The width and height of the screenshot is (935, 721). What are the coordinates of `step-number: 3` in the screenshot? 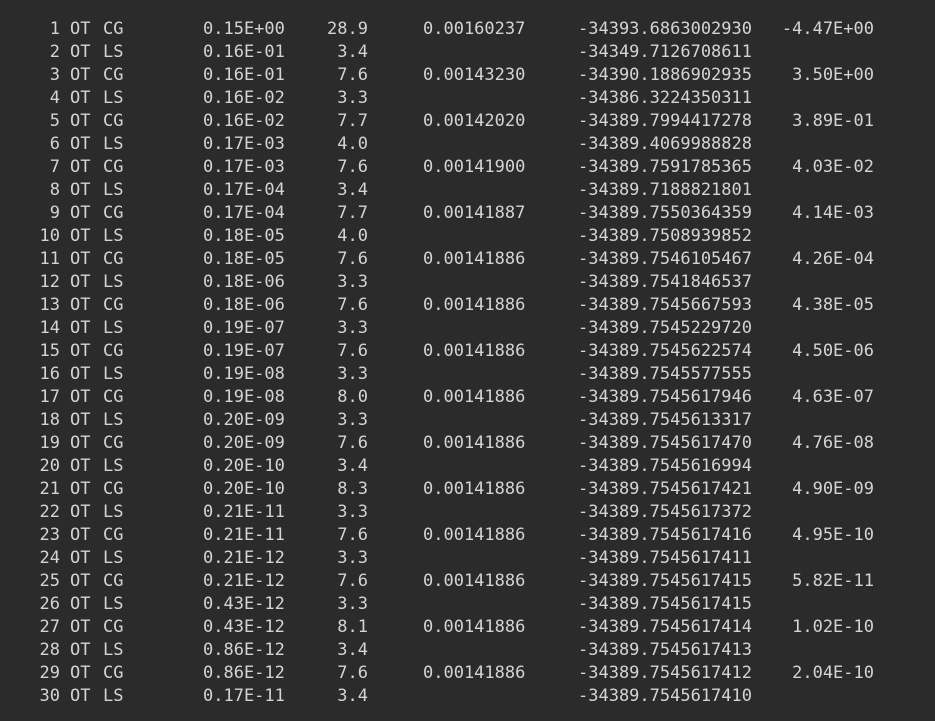 It's located at (54, 75).